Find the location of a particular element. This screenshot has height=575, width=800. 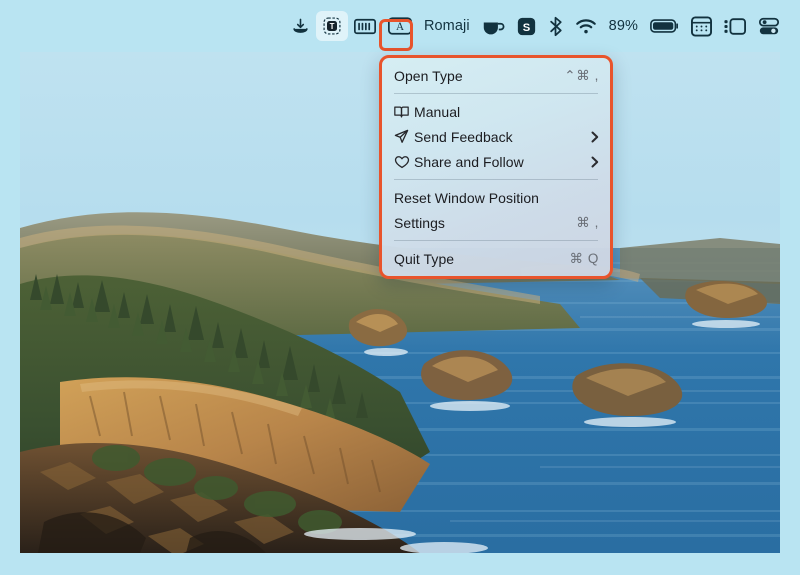

s-app-icon: S is located at coordinates (526, 26).